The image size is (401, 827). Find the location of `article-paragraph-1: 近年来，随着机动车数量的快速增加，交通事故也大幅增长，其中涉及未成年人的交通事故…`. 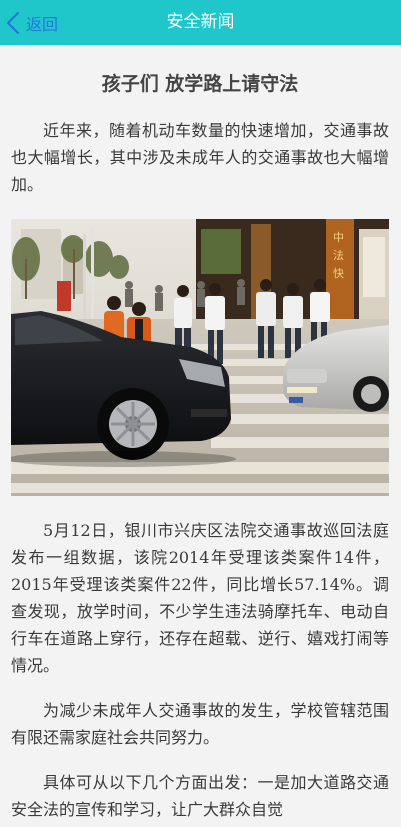

article-paragraph-1: 近年来，随着机动车数量的快速增加，交通事故也大幅增长，其中涉及未成年人的交通事故… is located at coordinates (200, 157).